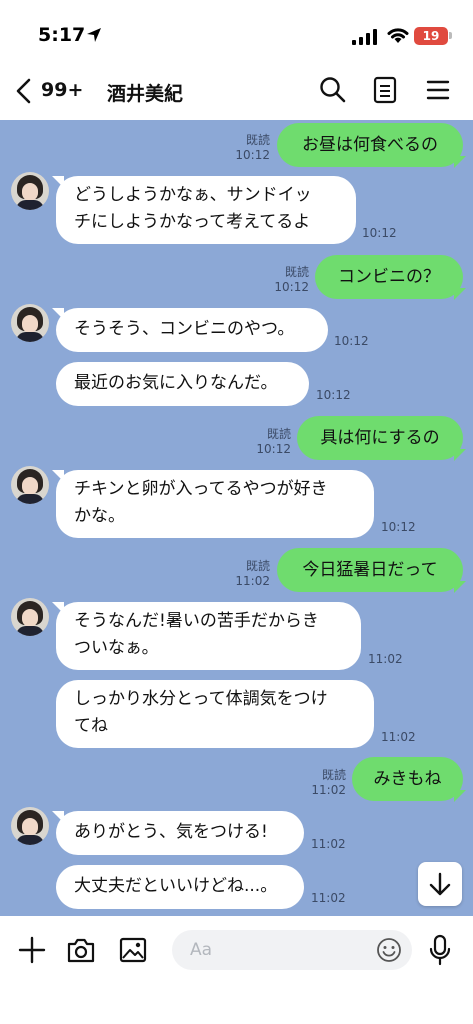  Describe the element at coordinates (440, 950) in the screenshot. I see `microphone-icon` at that location.